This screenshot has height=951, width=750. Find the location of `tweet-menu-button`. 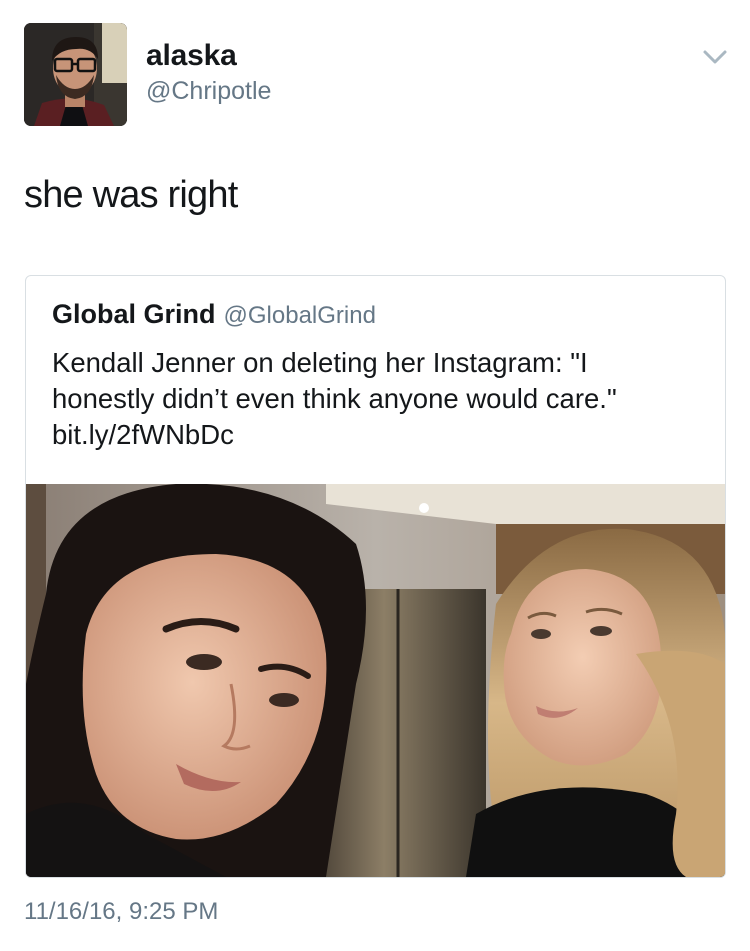

tweet-menu-button is located at coordinates (715, 57).